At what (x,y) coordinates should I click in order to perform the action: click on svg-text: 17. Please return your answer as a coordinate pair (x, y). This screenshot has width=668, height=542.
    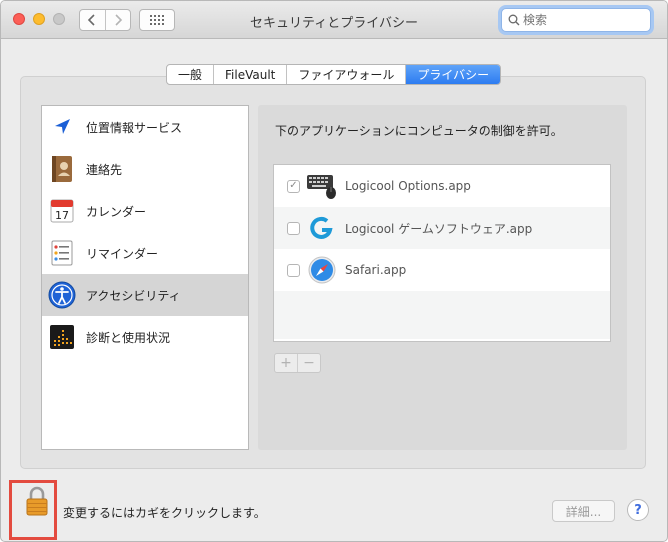
    Looking at the image, I should click on (62, 215).